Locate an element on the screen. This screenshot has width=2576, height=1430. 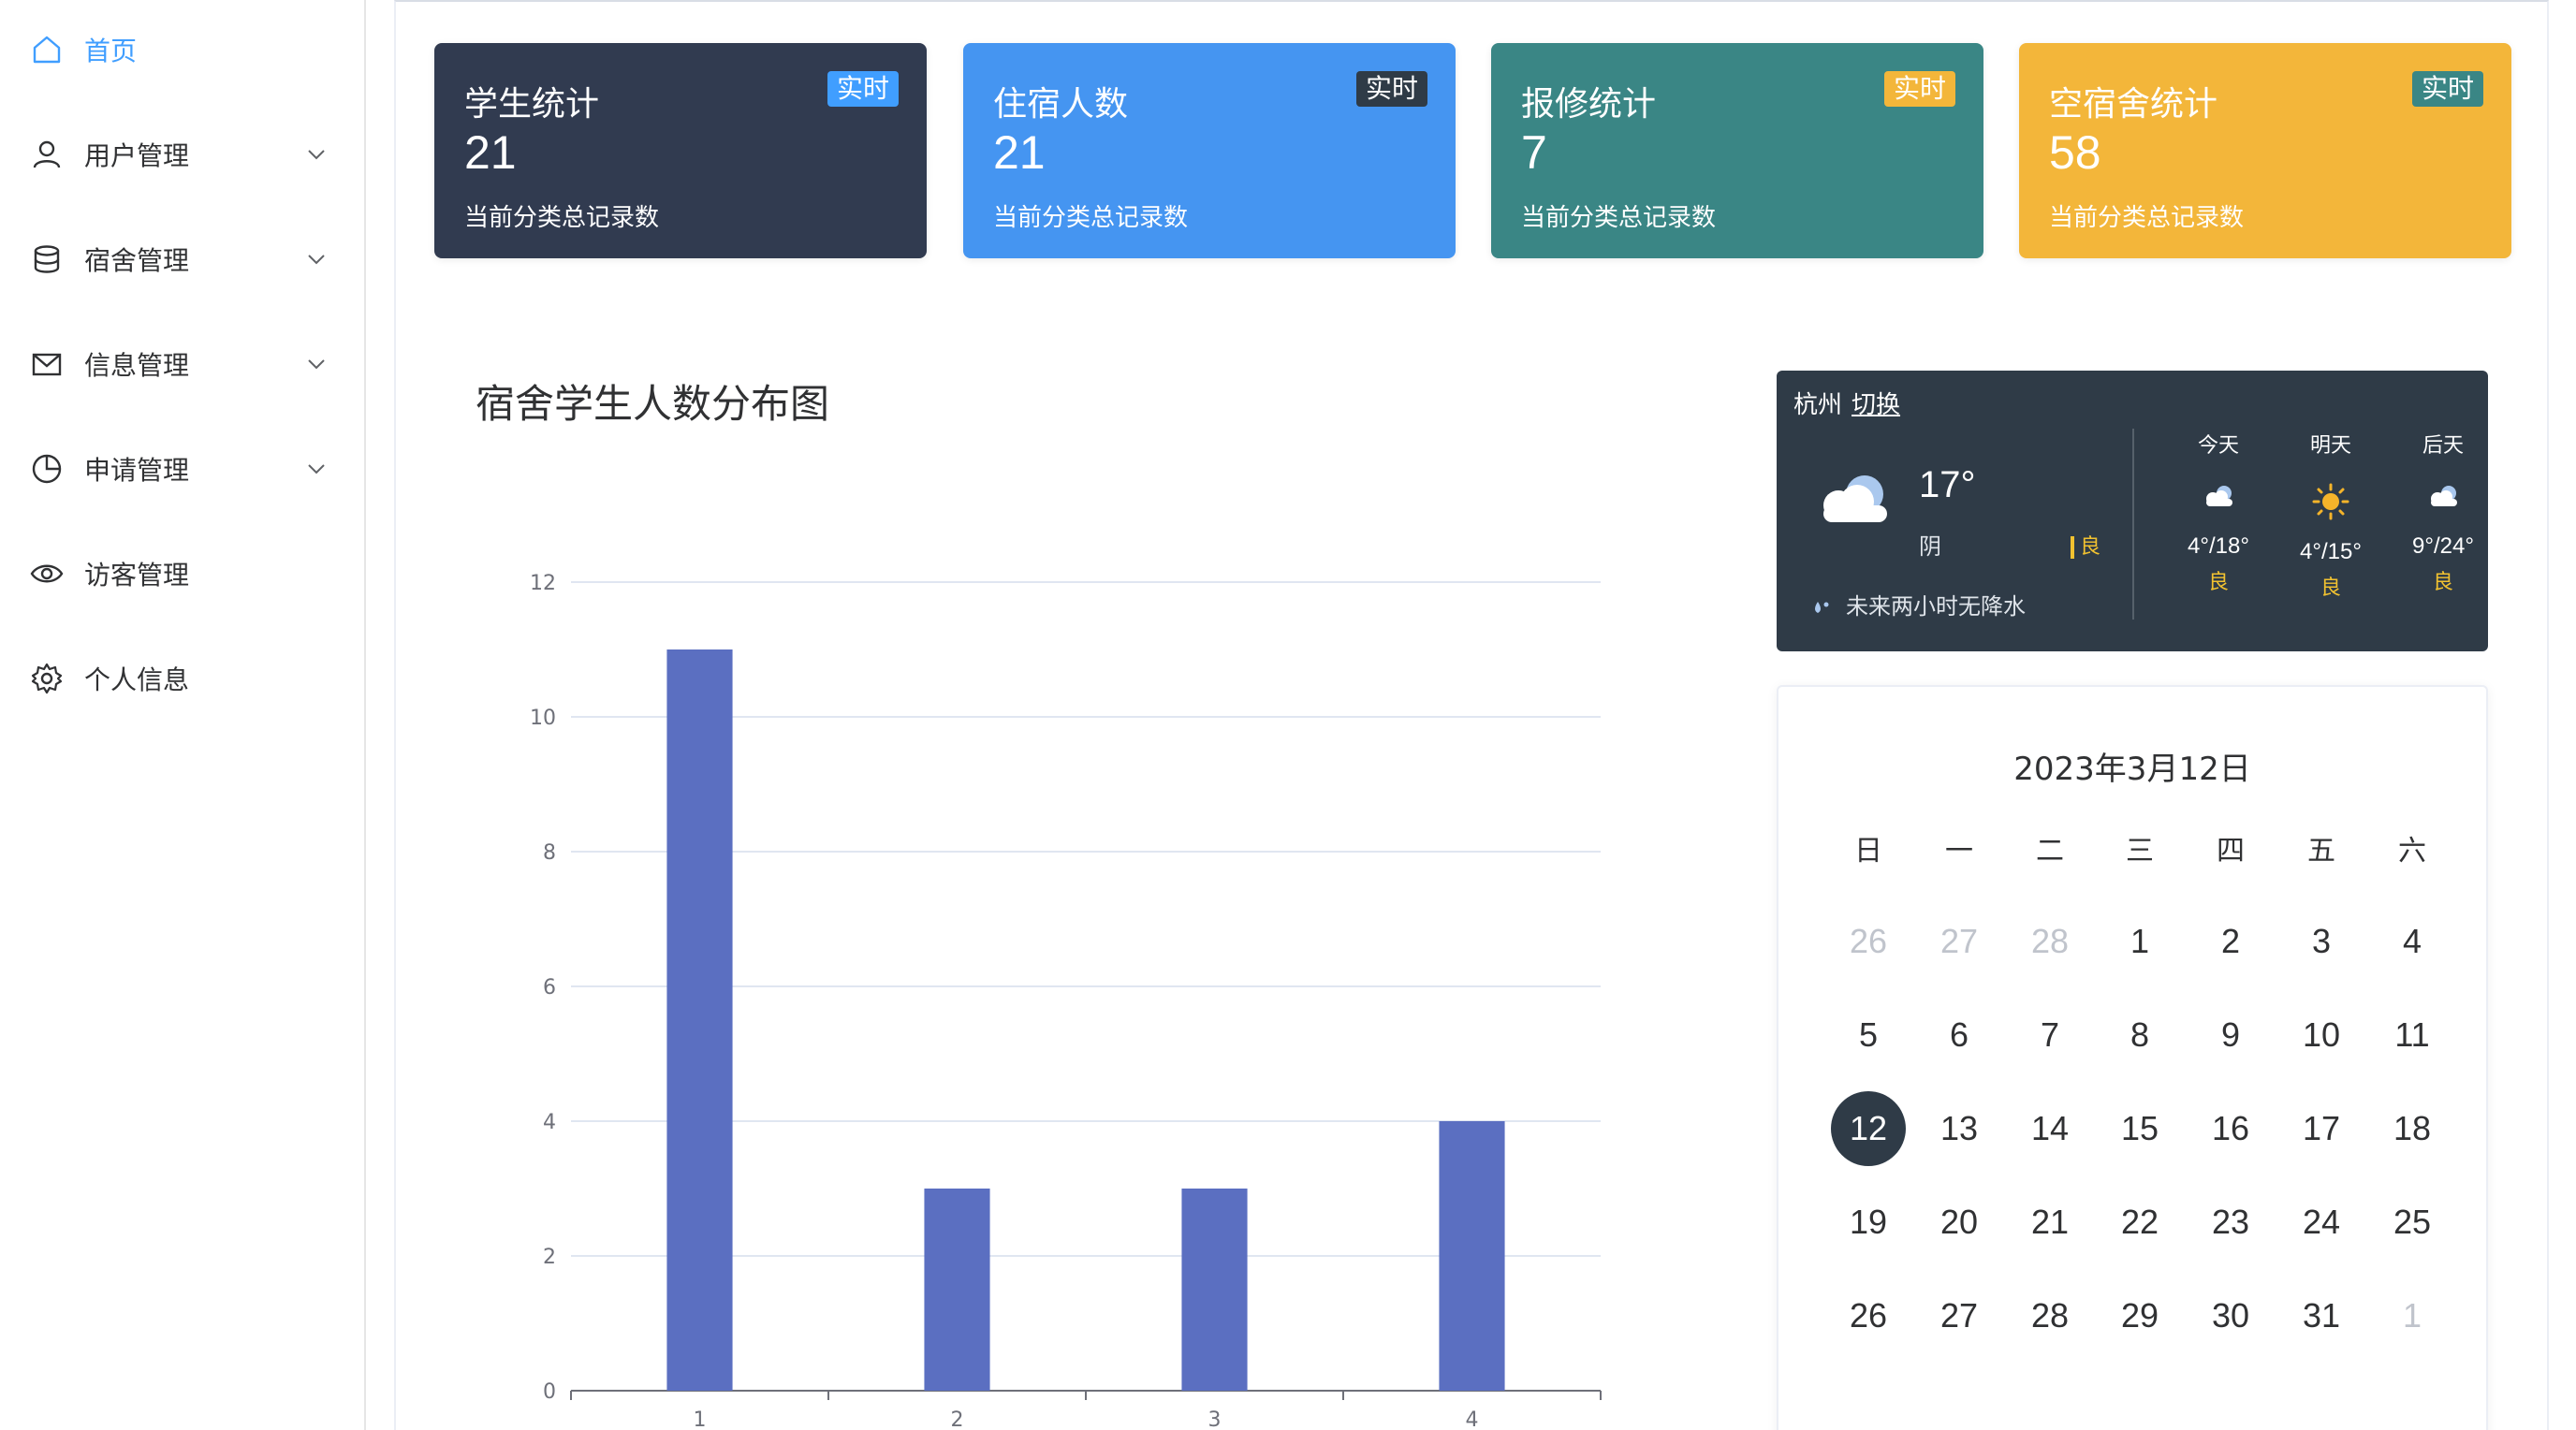
calendar-day: 7 is located at coordinates (2049, 1035).